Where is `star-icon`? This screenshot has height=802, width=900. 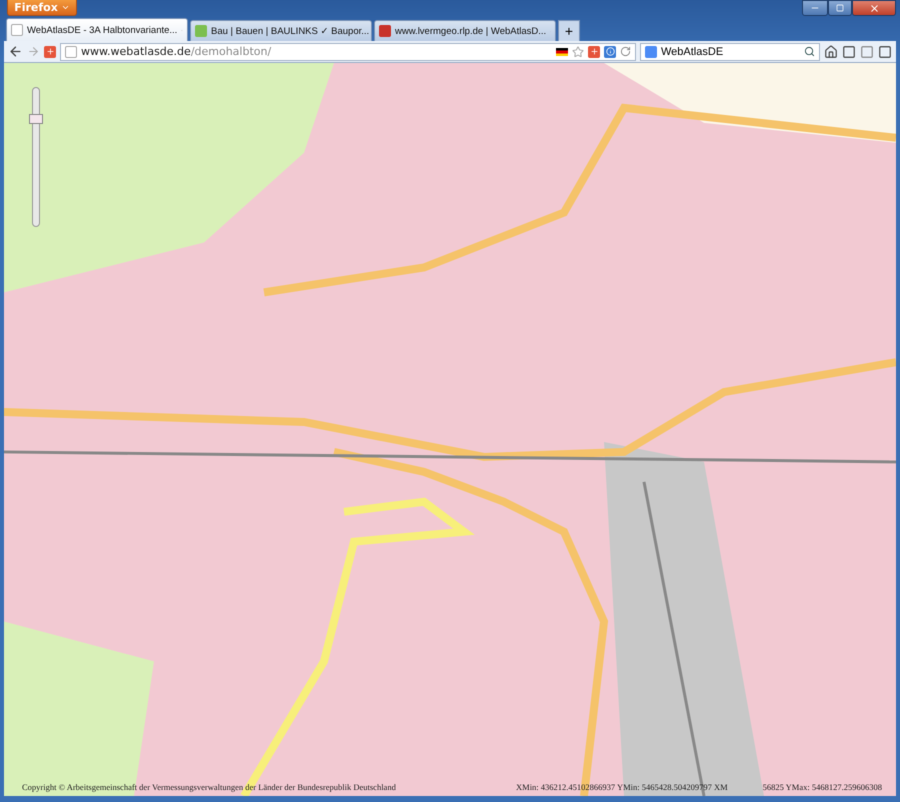 star-icon is located at coordinates (578, 52).